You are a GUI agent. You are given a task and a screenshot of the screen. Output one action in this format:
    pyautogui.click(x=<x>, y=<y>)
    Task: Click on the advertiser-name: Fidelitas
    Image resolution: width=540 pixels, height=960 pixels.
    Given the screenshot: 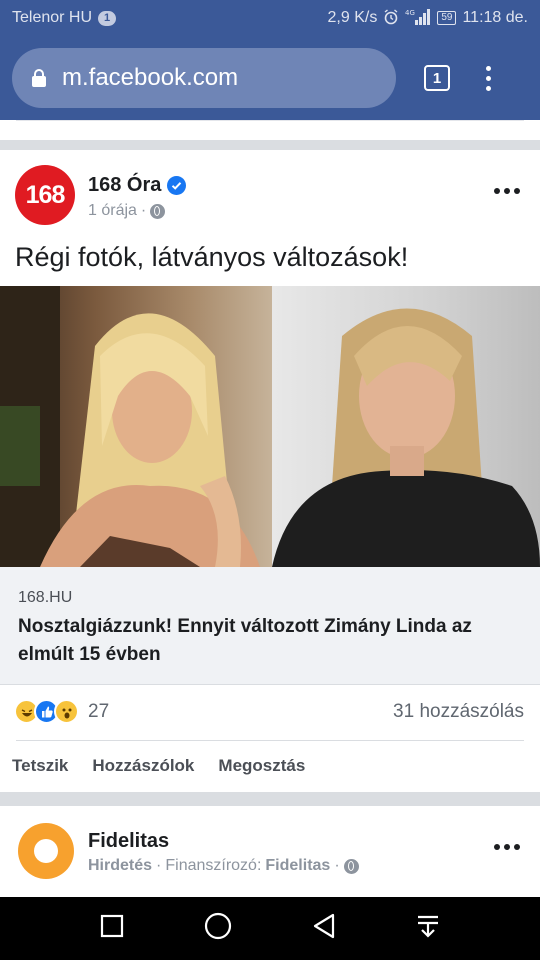 What is the action you would take?
    pyautogui.click(x=128, y=841)
    